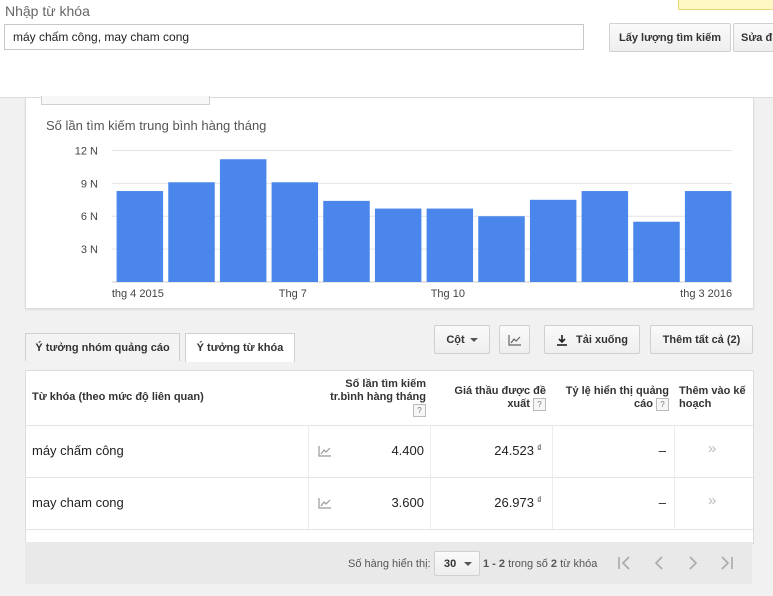  I want to click on keyword-input: máy chấm công, may cham cong, so click(294, 37).